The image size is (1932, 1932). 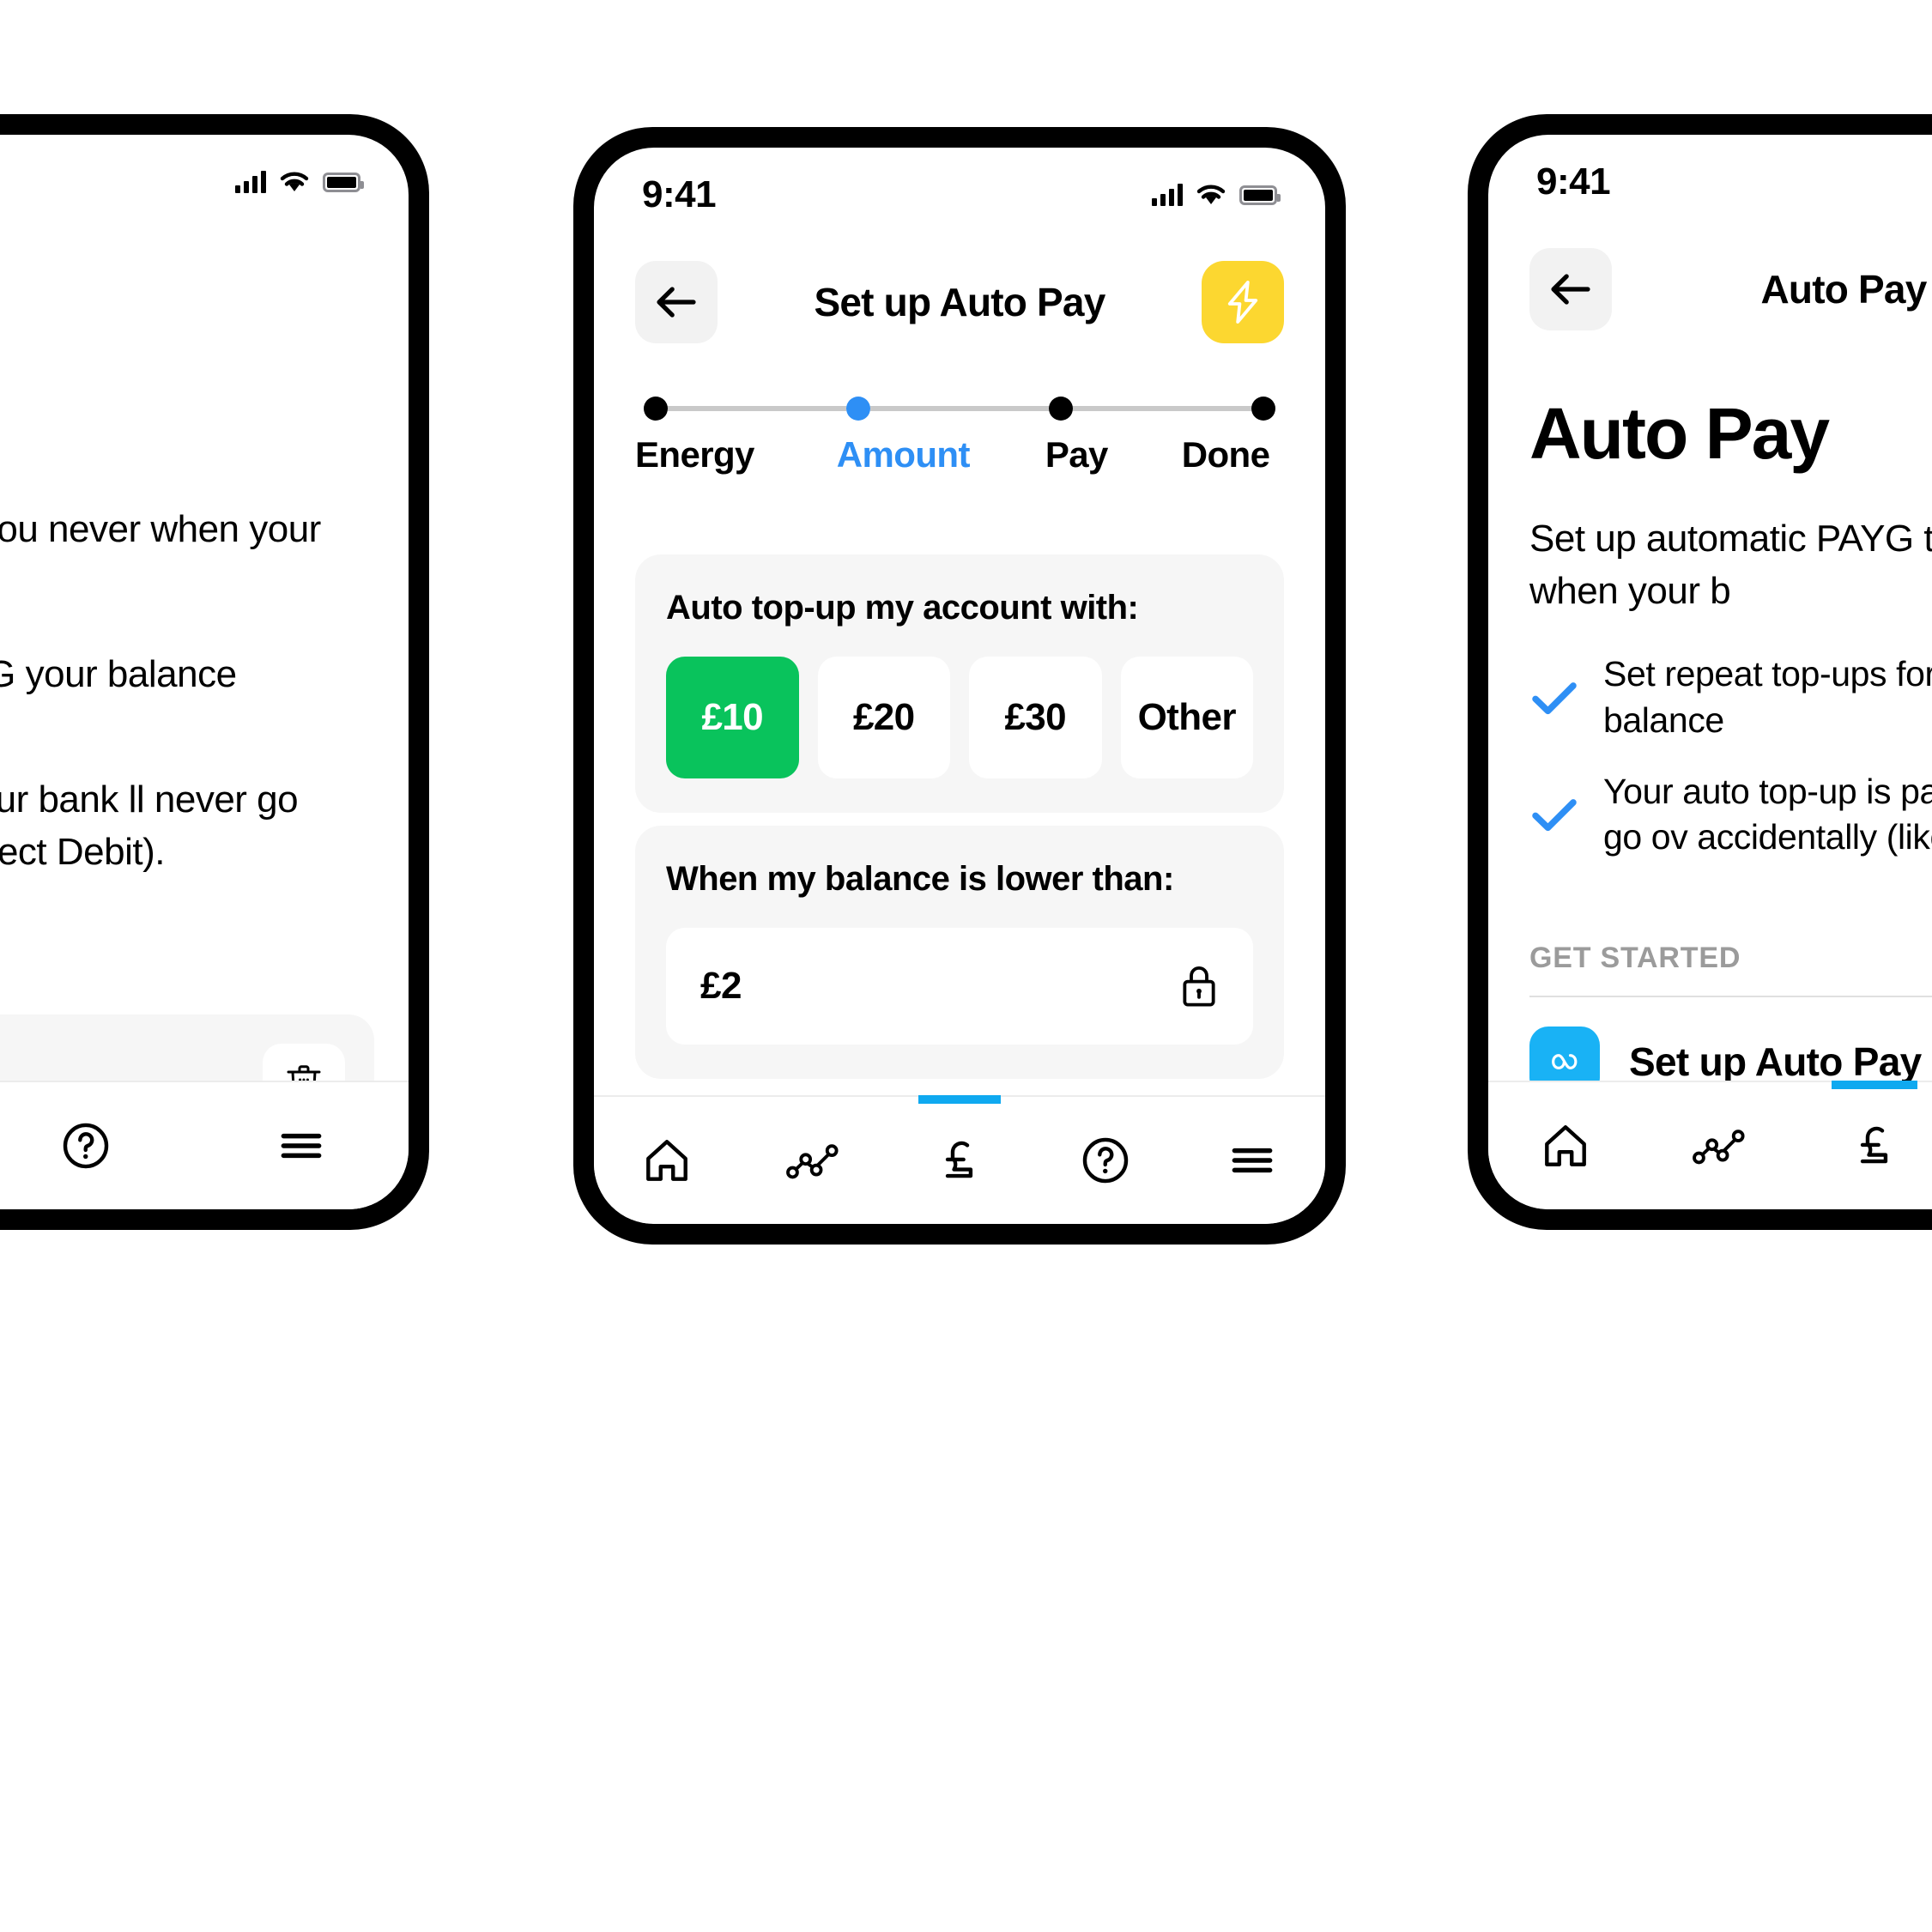 What do you see at coordinates (1635, 958) in the screenshot?
I see `get-started-kicker: GET STARTED` at bounding box center [1635, 958].